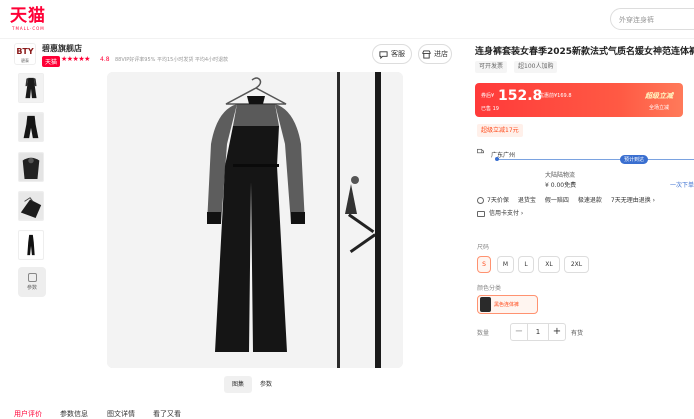  Describe the element at coordinates (589, 200) in the screenshot. I see `service-item: 极速退款` at that location.